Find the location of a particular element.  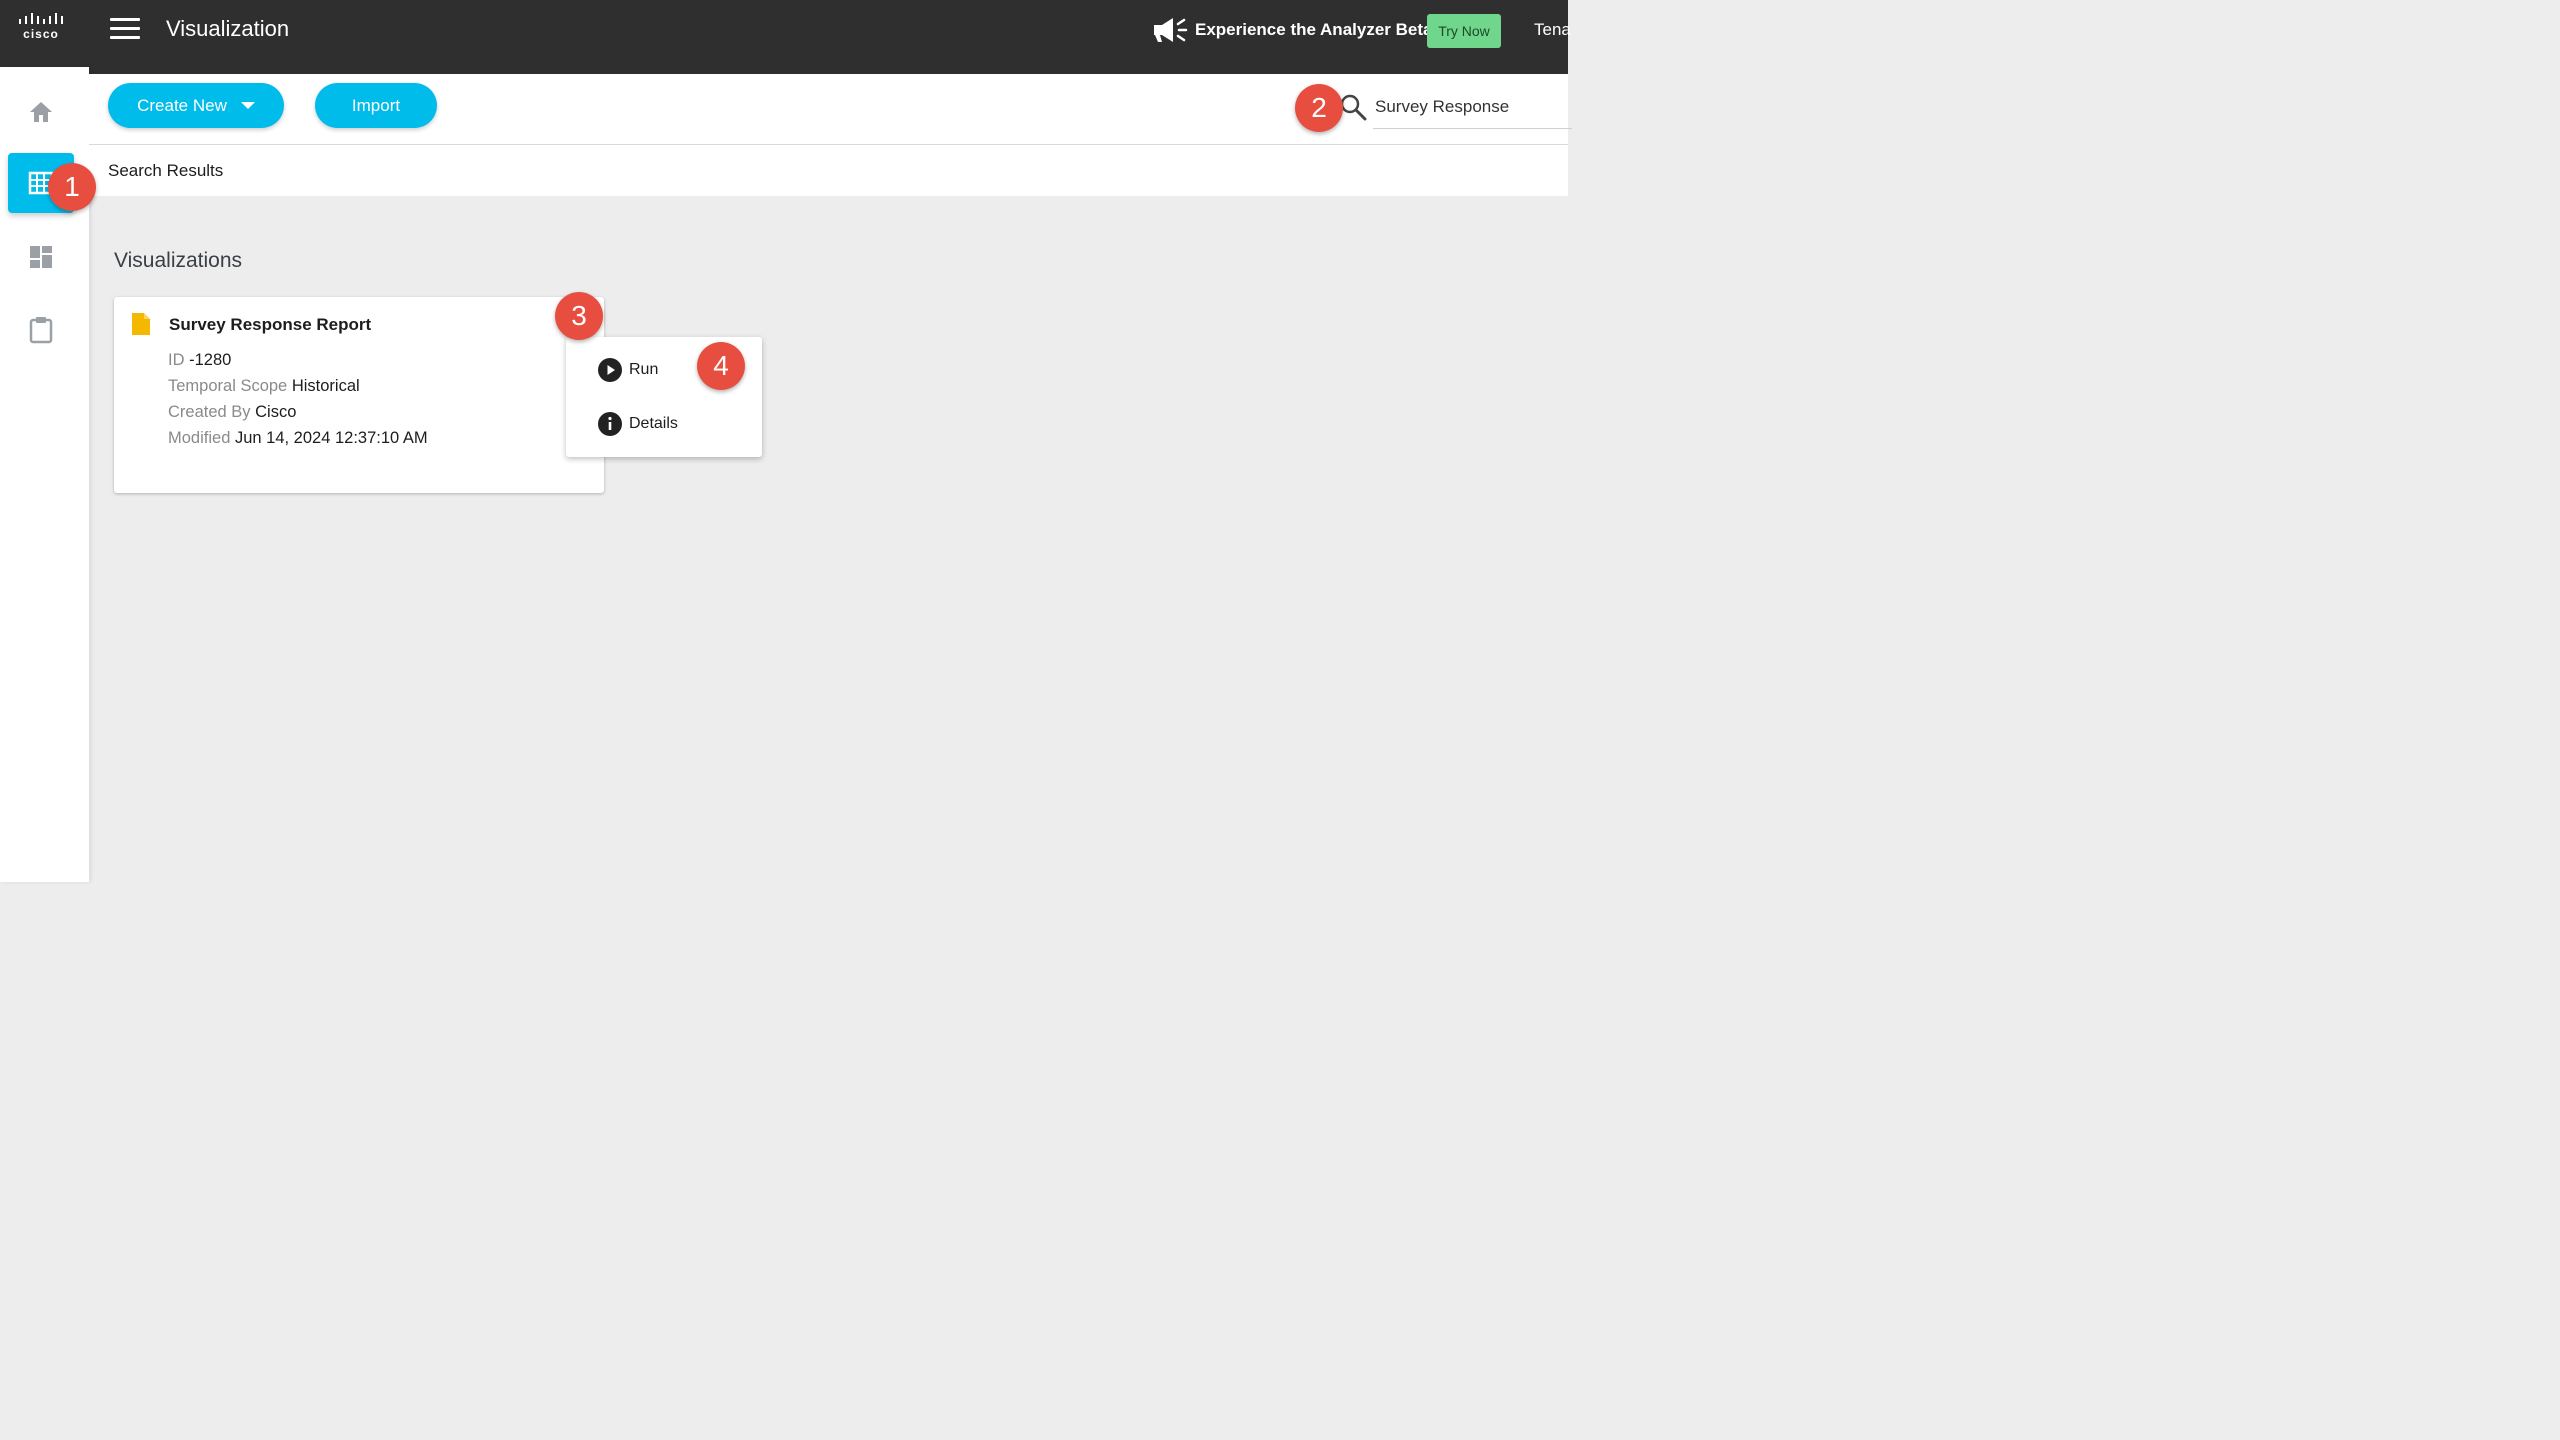

try-now-button: Try Now is located at coordinates (1464, 31).